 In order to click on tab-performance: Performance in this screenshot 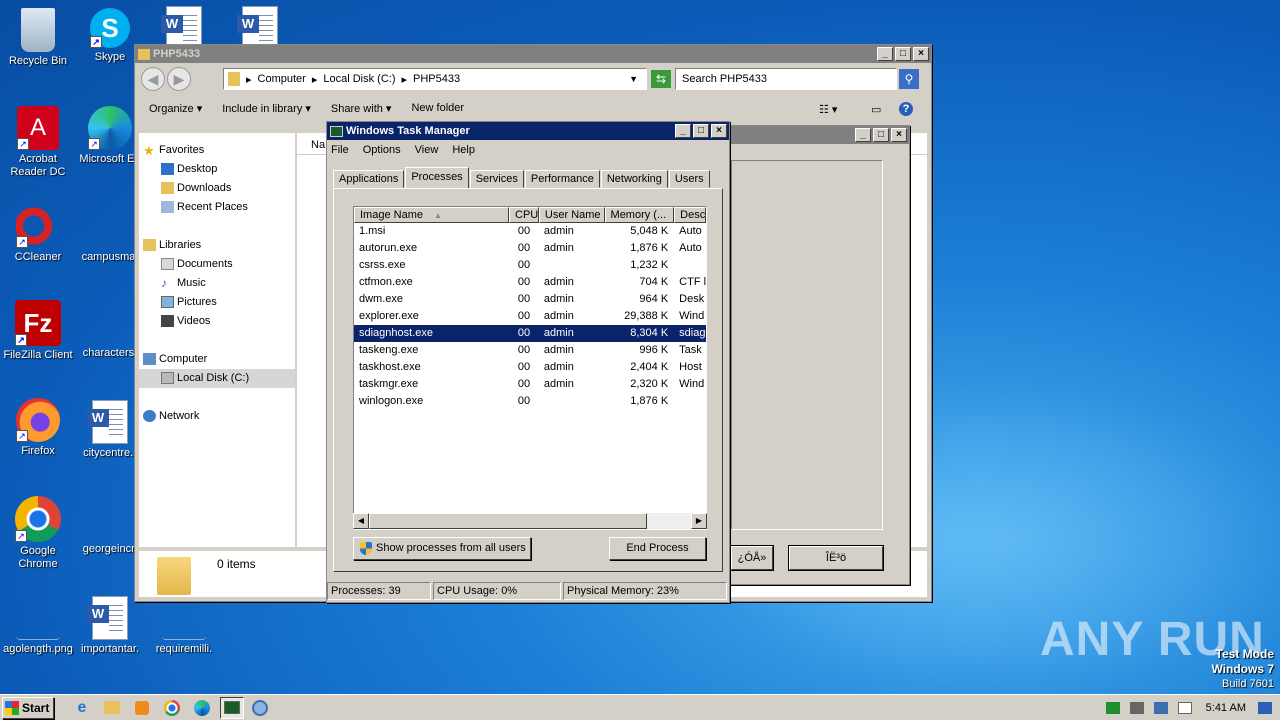, I will do `click(562, 179)`.